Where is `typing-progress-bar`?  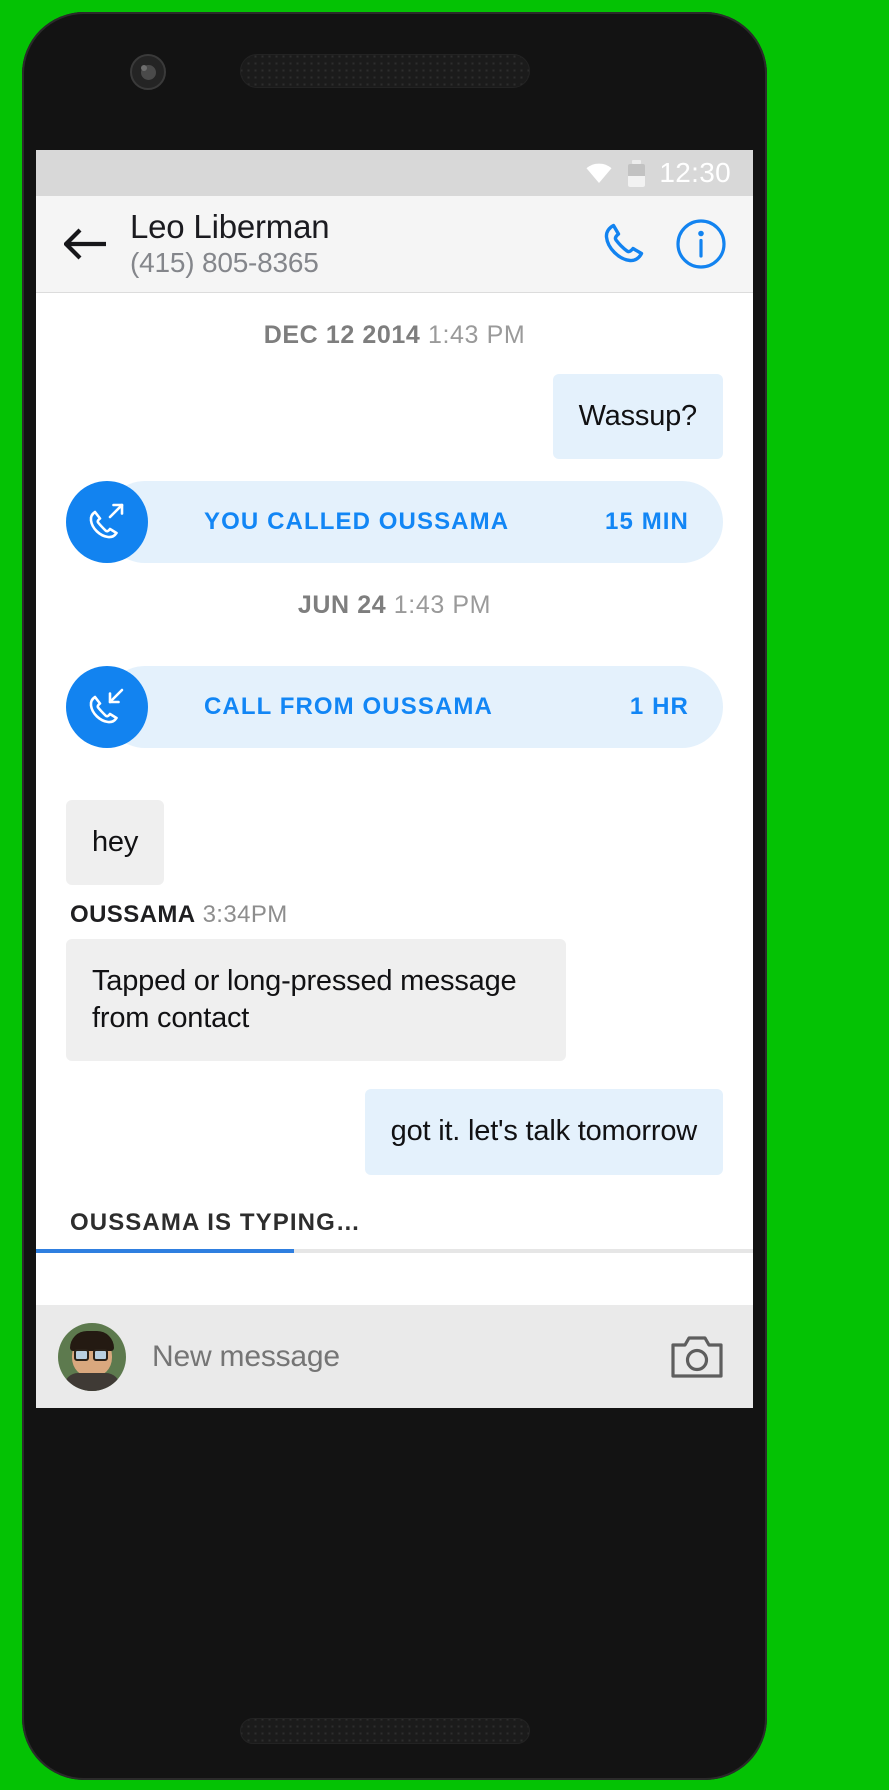 typing-progress-bar is located at coordinates (394, 1250).